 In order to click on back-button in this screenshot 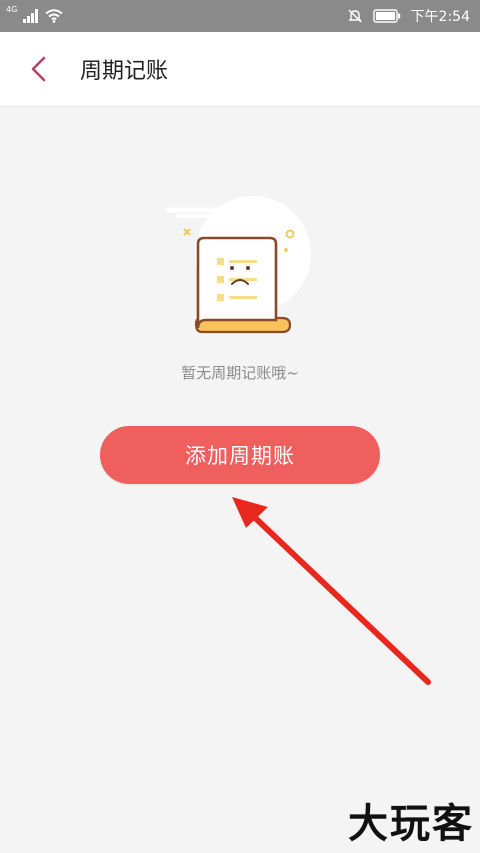, I will do `click(38, 69)`.